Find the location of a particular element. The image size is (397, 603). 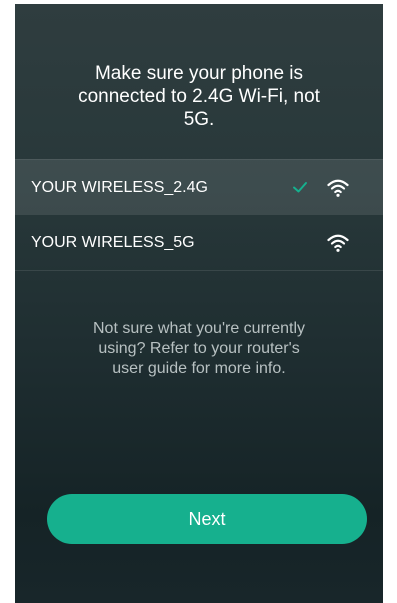

instruction-line-3: 5G. is located at coordinates (199, 119).